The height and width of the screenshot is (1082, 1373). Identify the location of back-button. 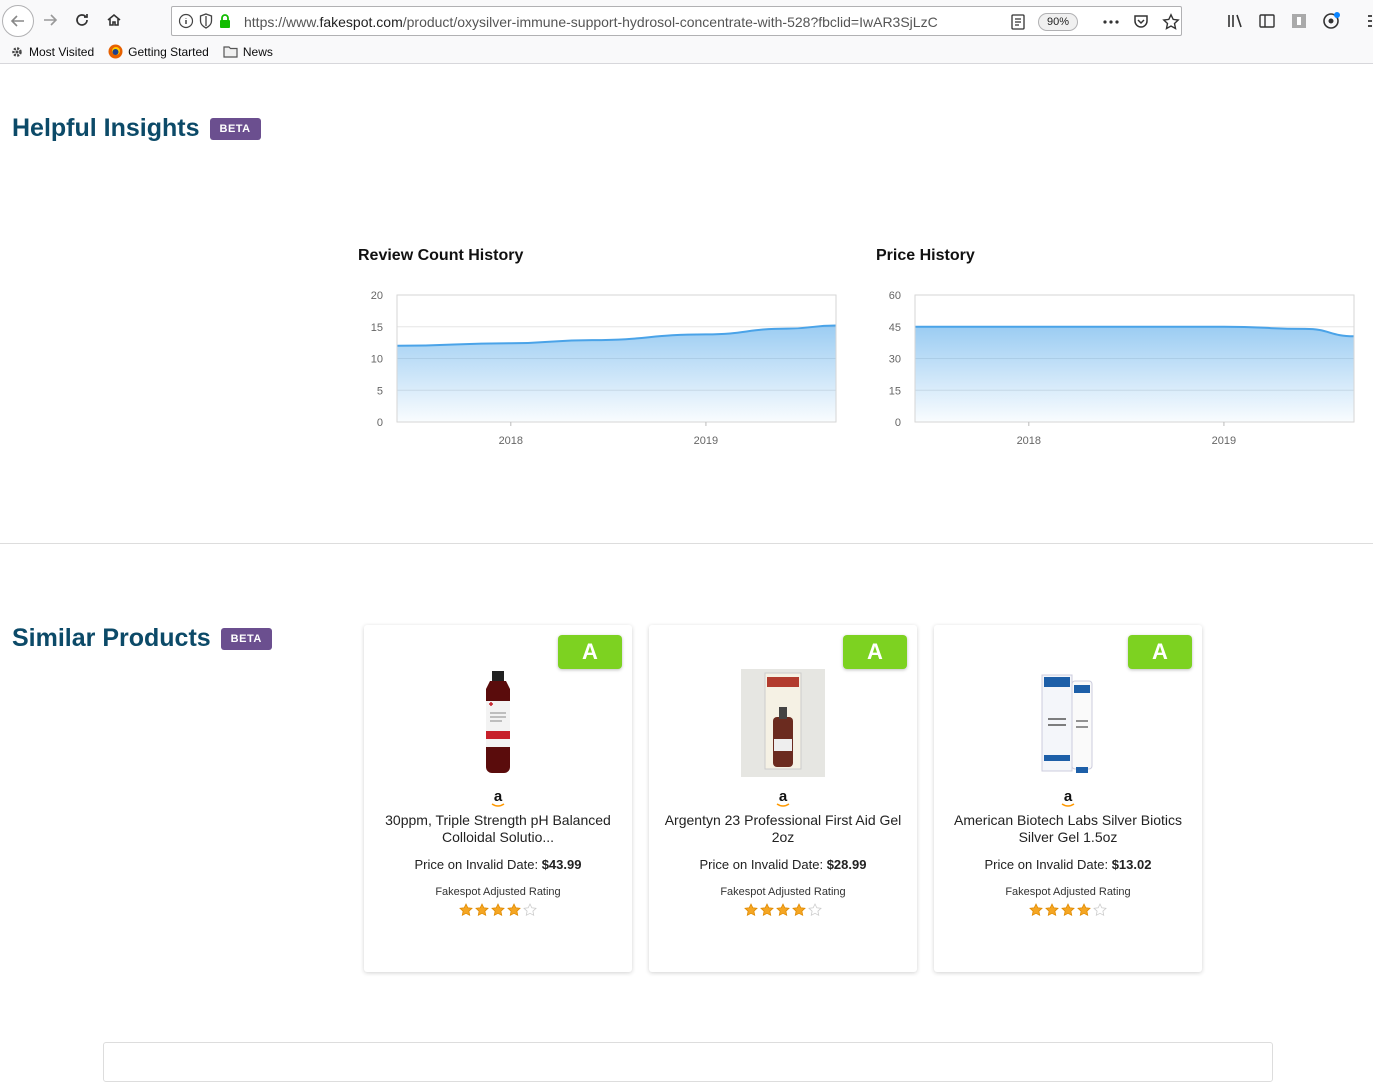
(18, 21).